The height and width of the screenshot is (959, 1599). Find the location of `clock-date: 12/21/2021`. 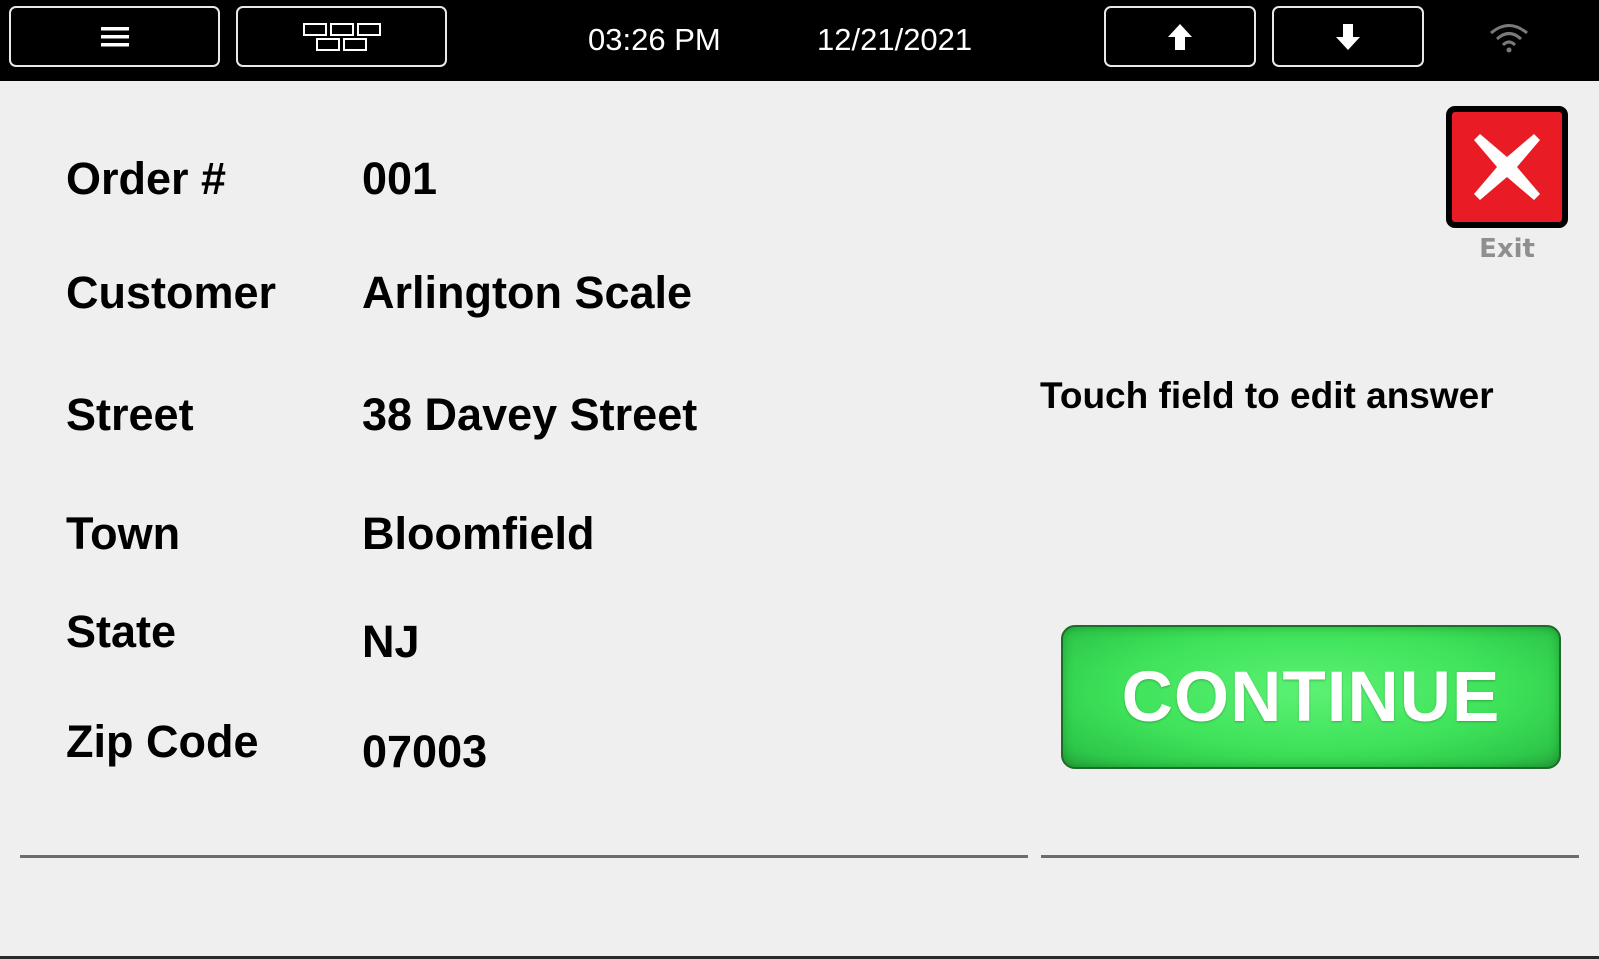

clock-date: 12/21/2021 is located at coordinates (895, 39).